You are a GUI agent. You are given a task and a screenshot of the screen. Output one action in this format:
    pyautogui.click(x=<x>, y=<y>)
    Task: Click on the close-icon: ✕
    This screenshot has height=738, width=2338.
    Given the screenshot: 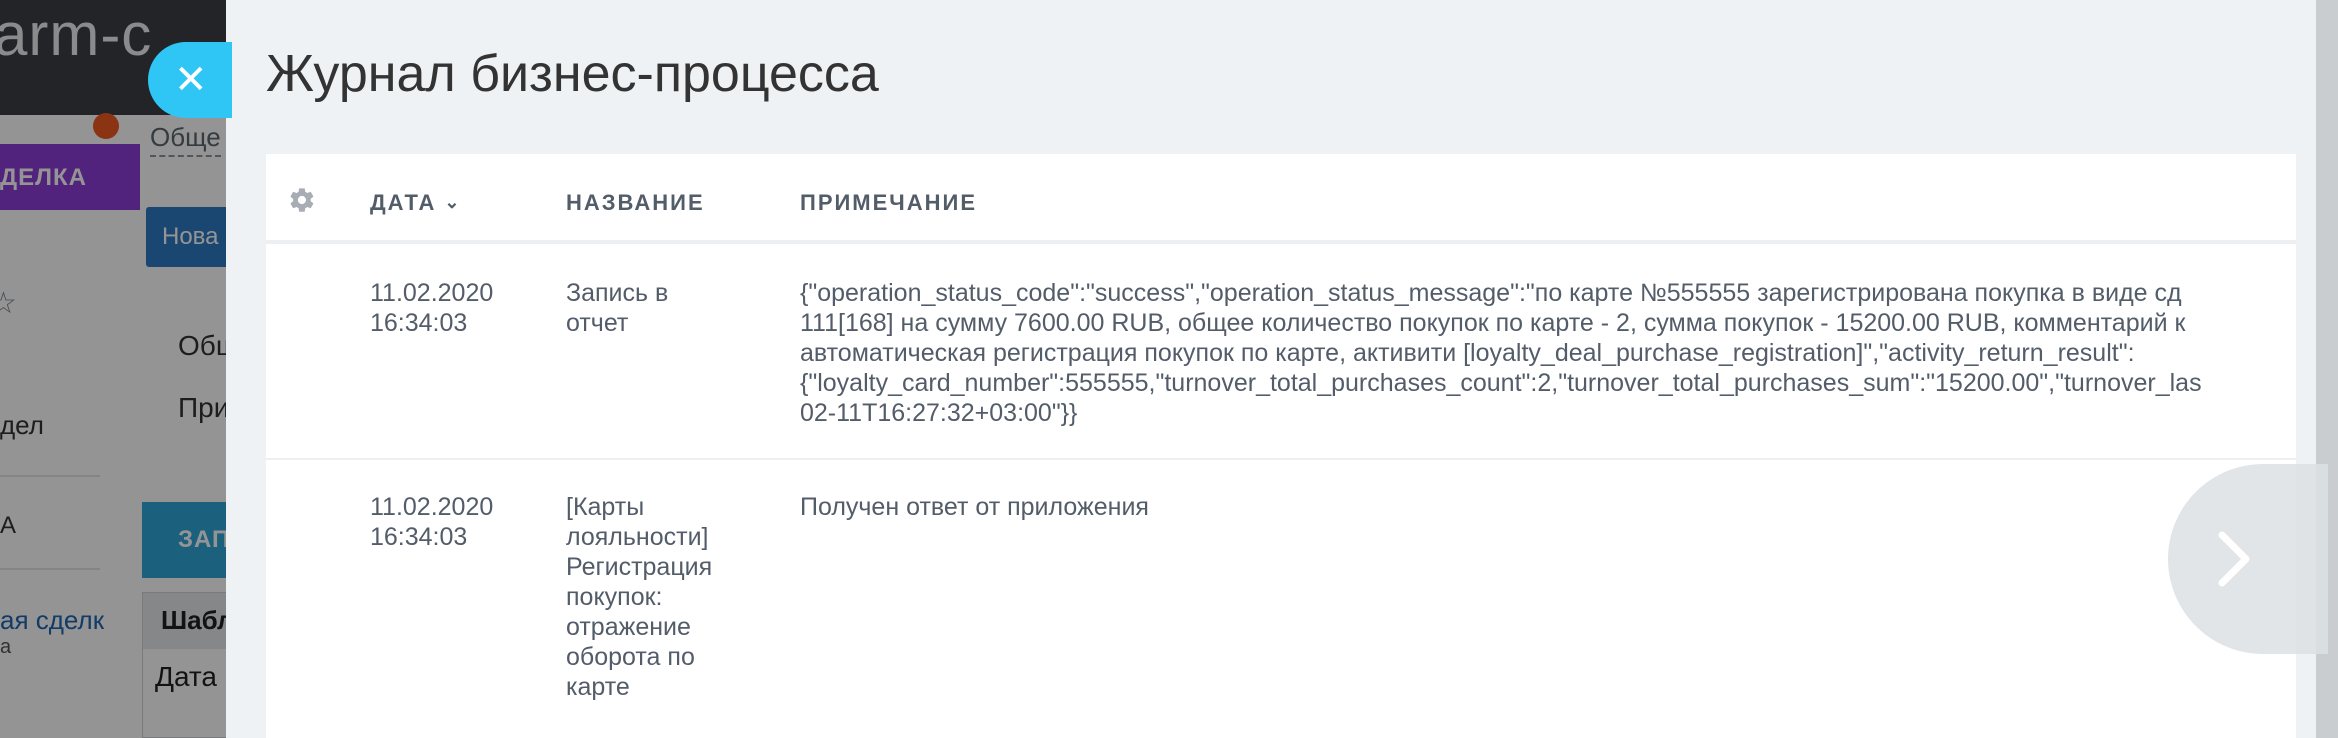 What is the action you would take?
    pyautogui.click(x=191, y=80)
    